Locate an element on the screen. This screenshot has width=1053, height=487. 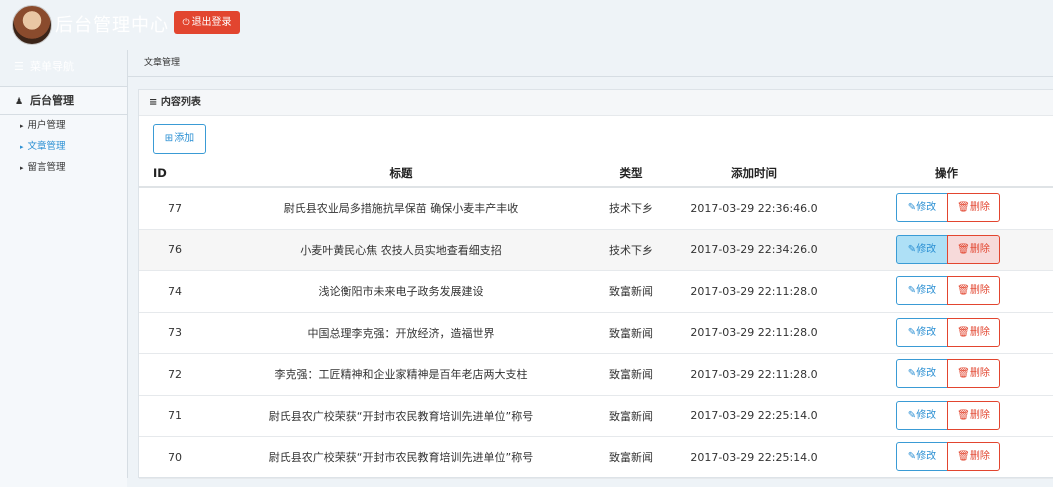
add-button: ⊞添加 is located at coordinates (179, 139).